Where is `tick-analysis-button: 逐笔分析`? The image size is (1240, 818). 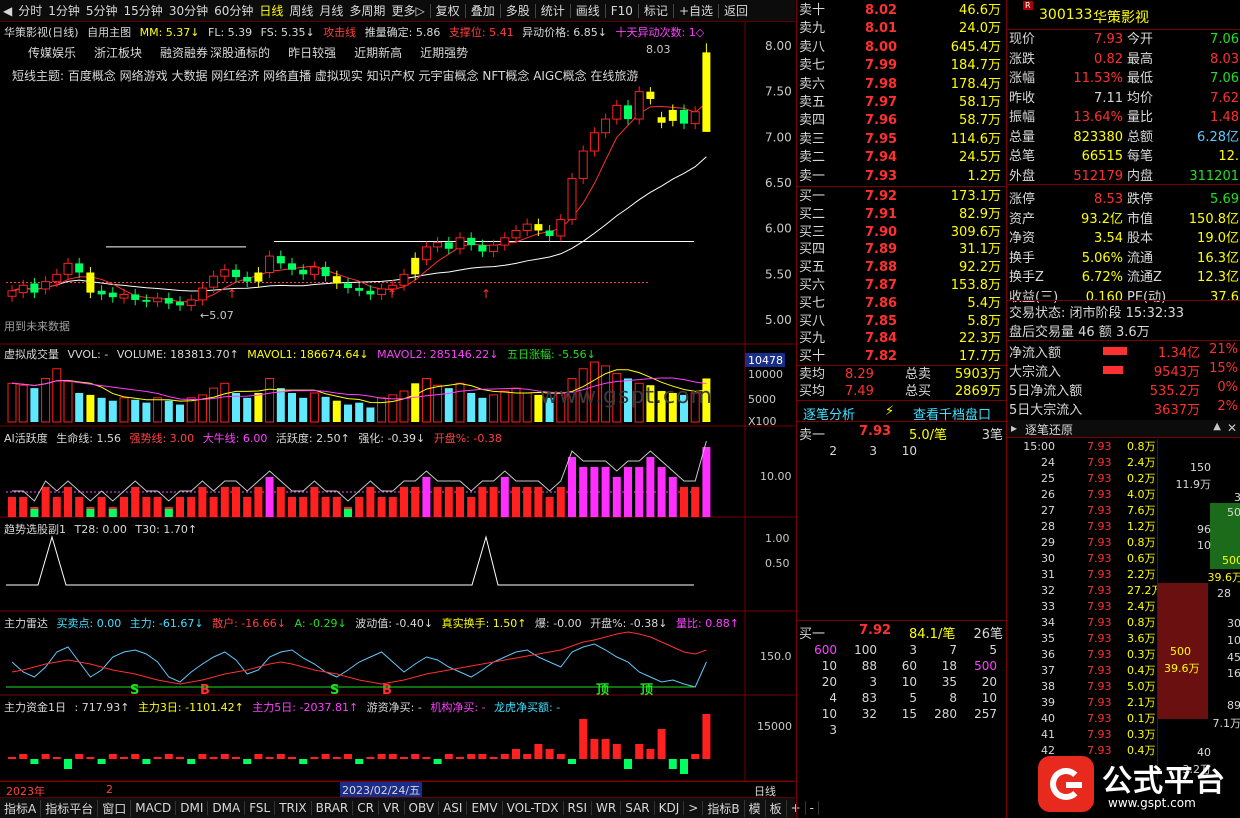 tick-analysis-button: 逐笔分析 is located at coordinates (829, 413).